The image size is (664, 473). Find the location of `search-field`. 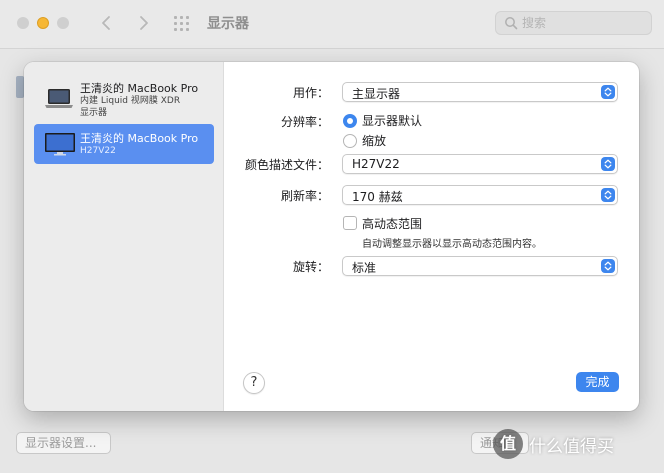

search-field is located at coordinates (573, 23).